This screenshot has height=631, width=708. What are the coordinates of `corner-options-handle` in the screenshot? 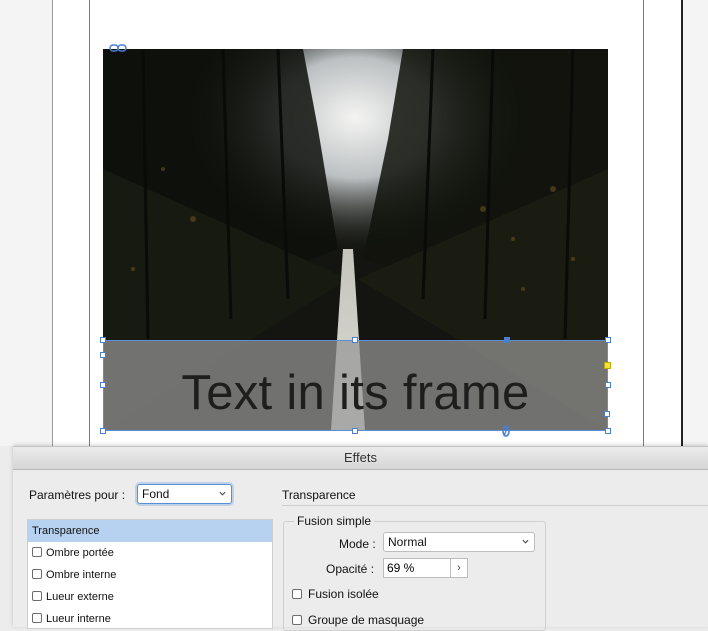 It's located at (607, 365).